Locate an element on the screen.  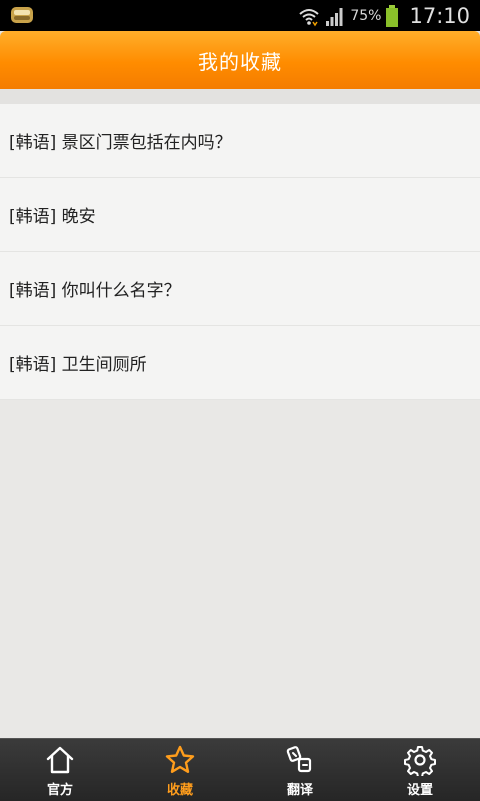
tab-translate: 翻译 is located at coordinates (300, 770).